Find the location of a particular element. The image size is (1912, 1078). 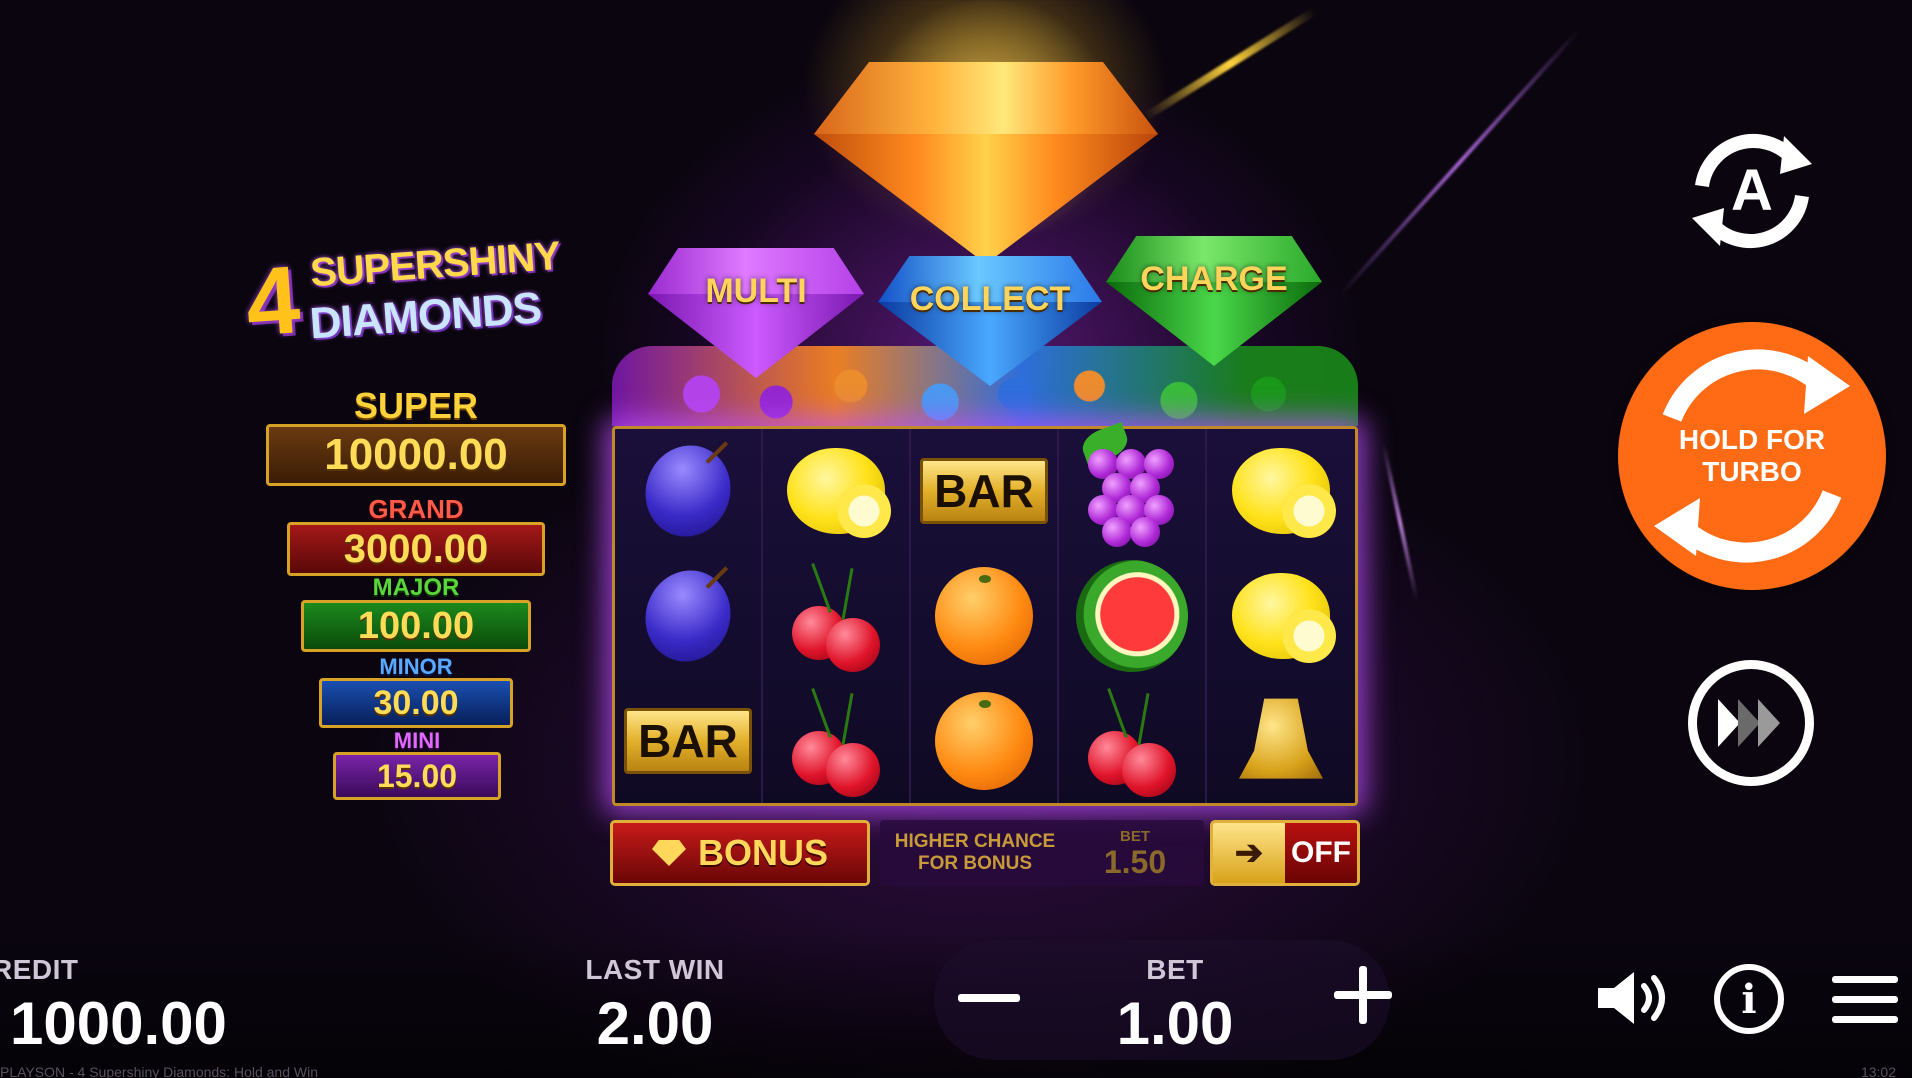

chance-text: HIGHER CHANCE FOR BONUS is located at coordinates (975, 853).